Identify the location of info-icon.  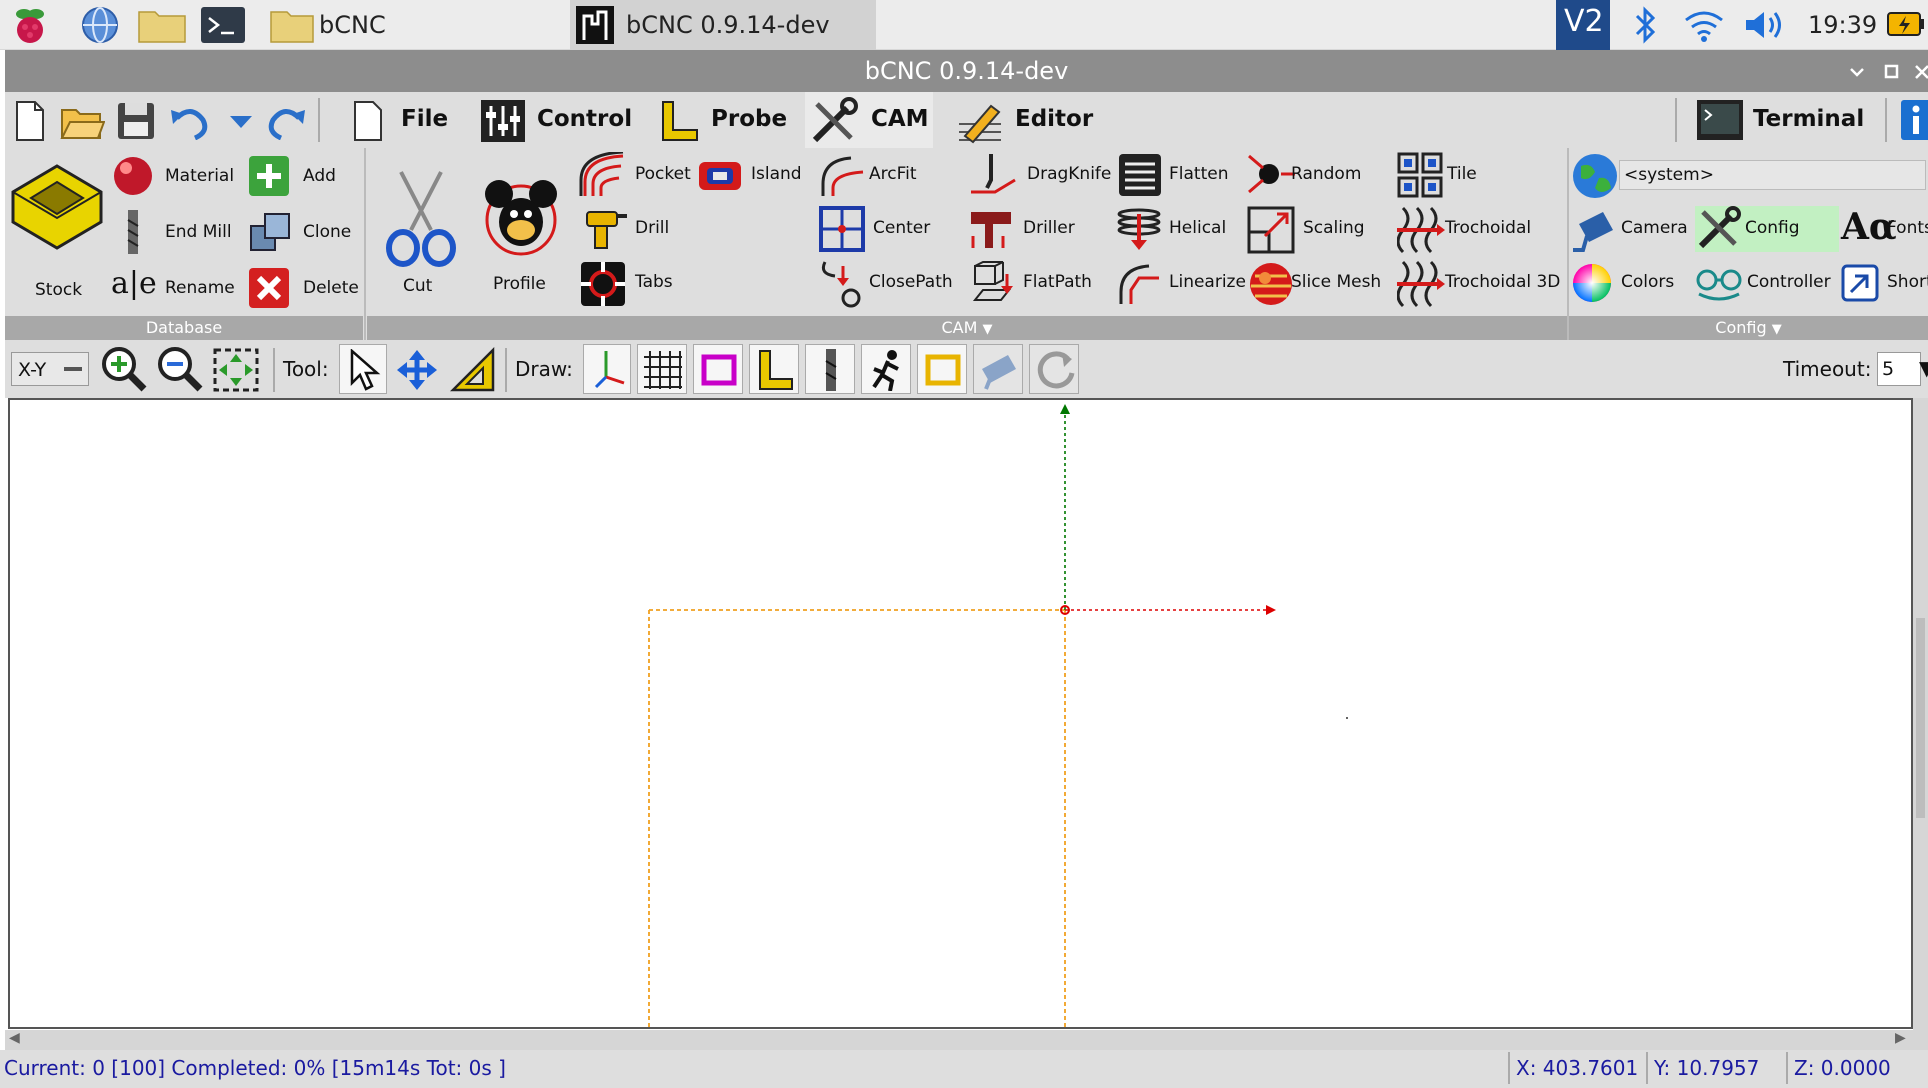
(1914, 120).